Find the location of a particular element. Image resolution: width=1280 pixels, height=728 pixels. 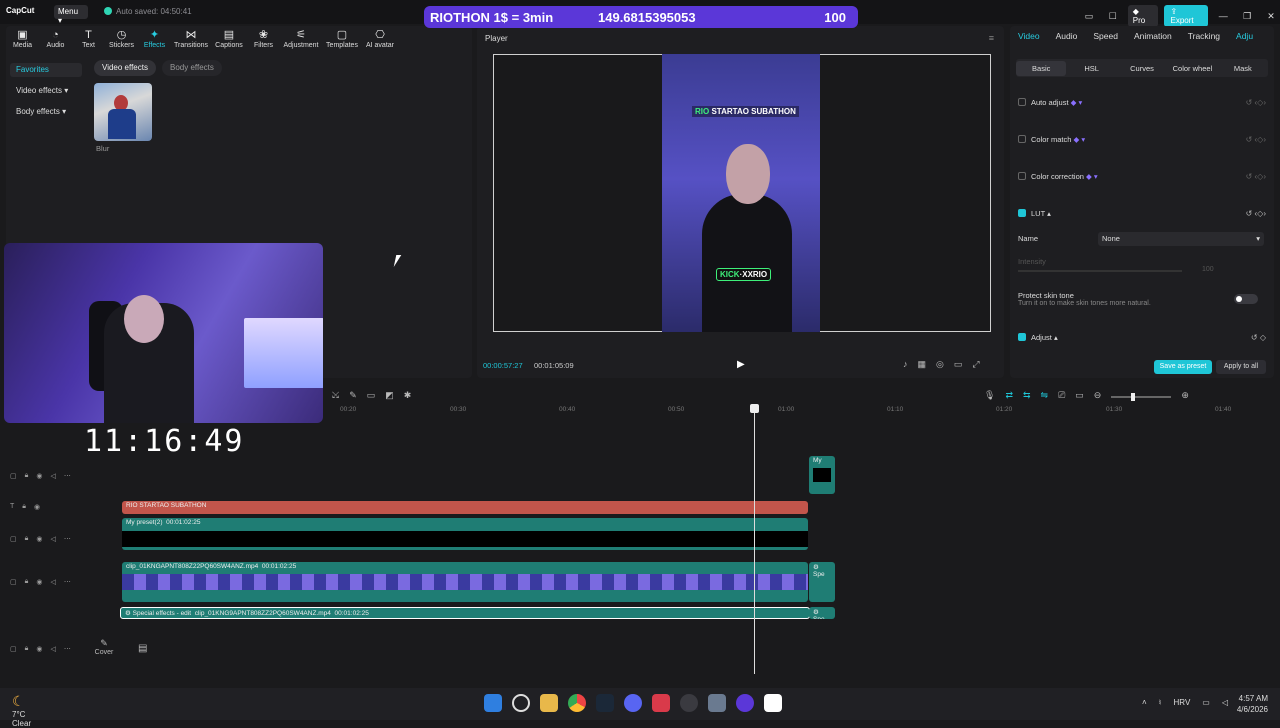

file-explorer-icon is located at coordinates (549, 703).